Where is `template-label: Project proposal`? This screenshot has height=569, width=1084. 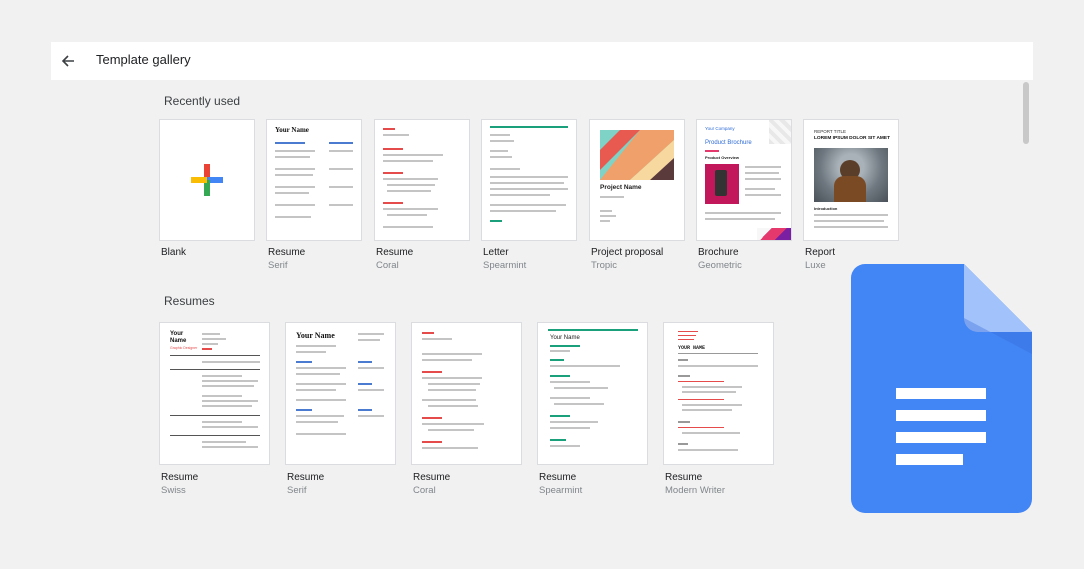
template-label: Project proposal is located at coordinates (627, 252).